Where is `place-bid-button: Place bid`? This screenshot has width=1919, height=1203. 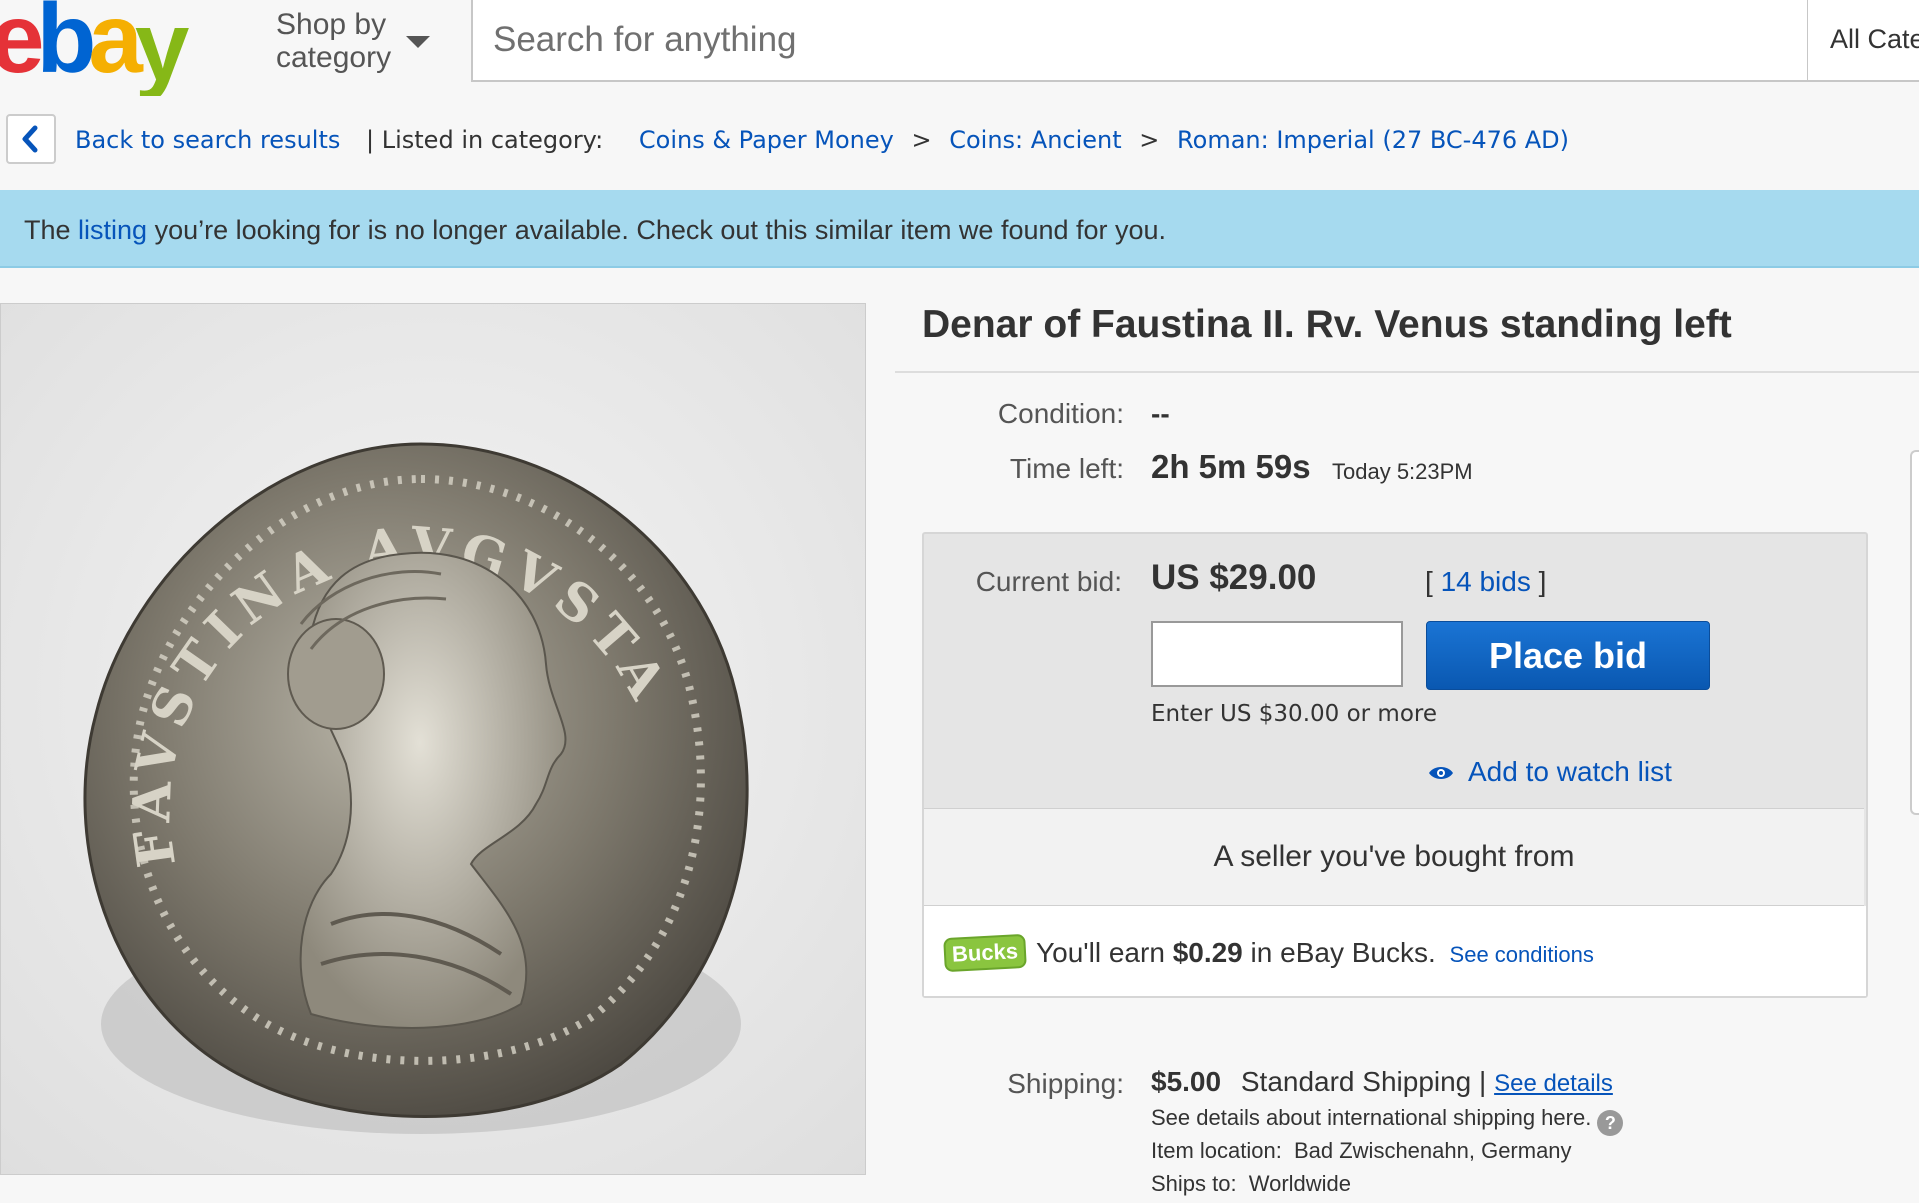 place-bid-button: Place bid is located at coordinates (1568, 655).